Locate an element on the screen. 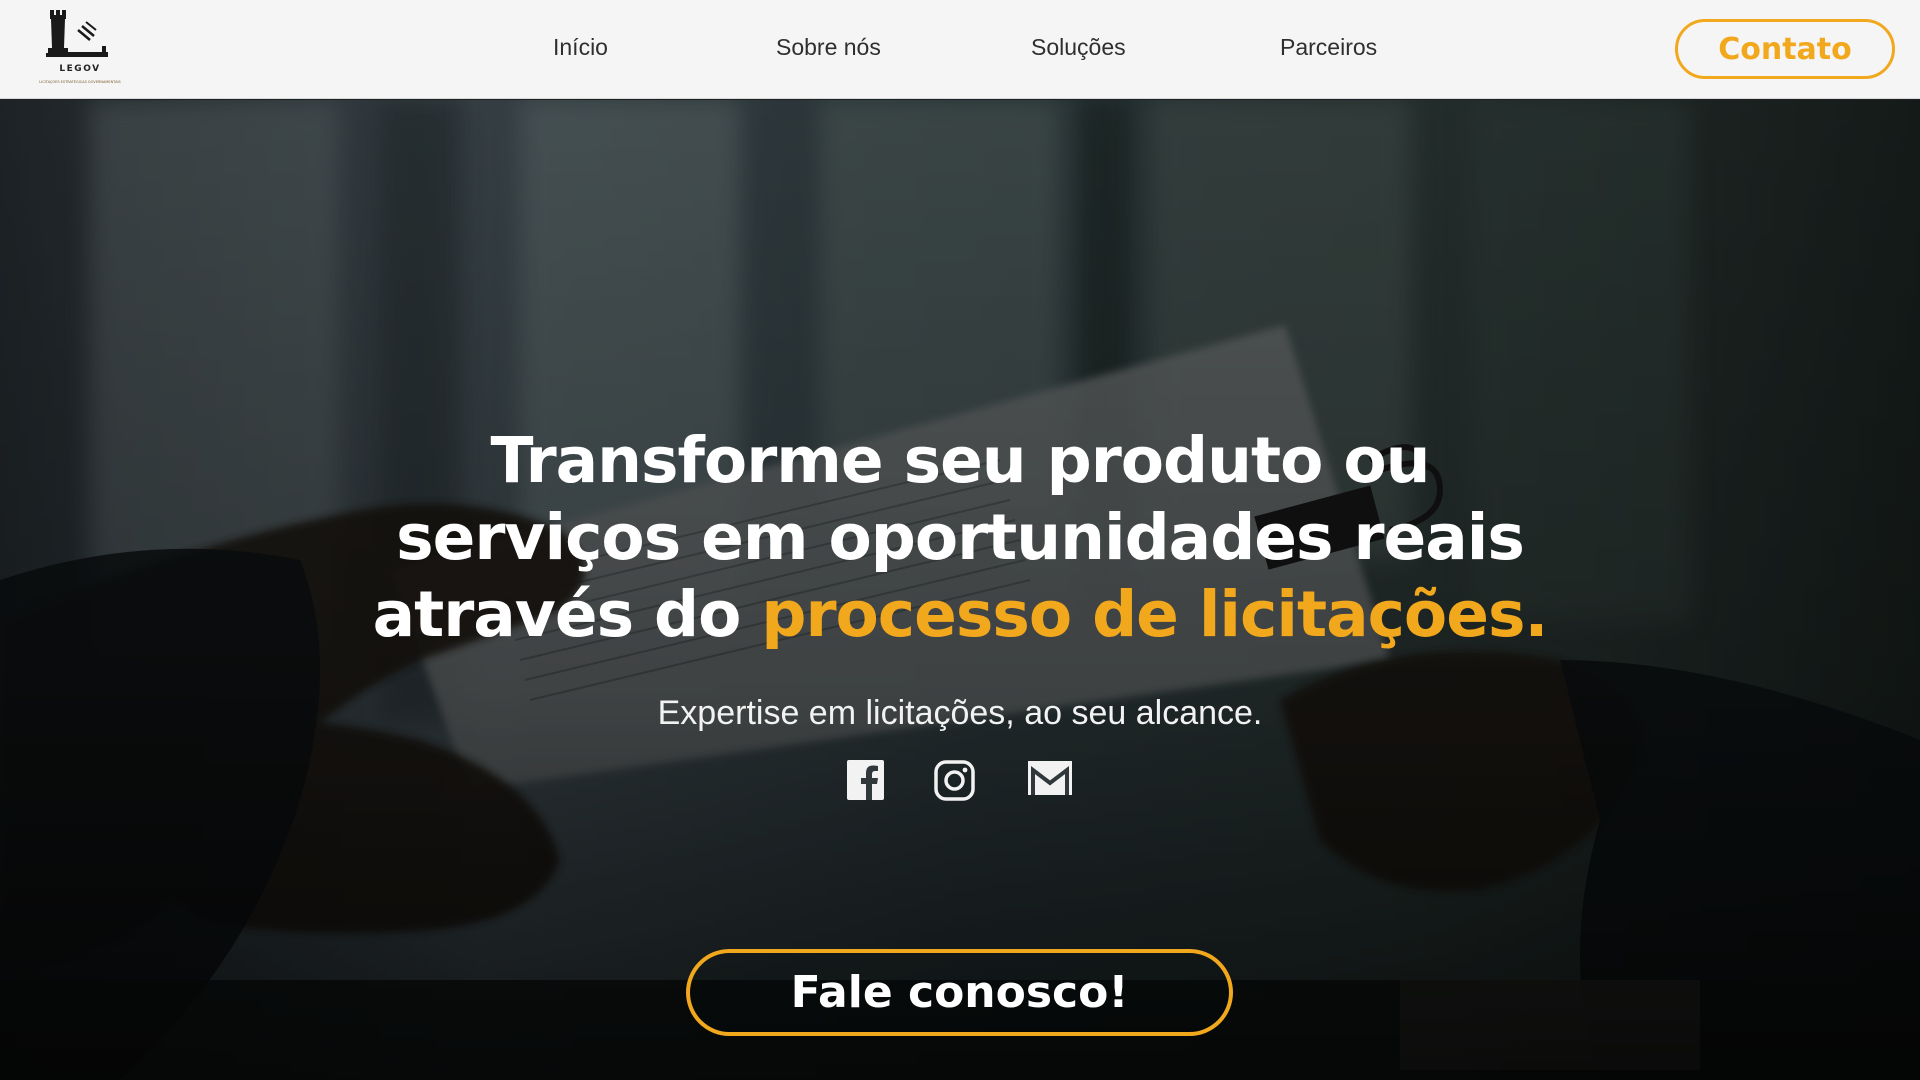  logo-tagline: LICITAÇÕES ESTRATÉGICAS GOVERNAMENTAIS is located at coordinates (80, 82).